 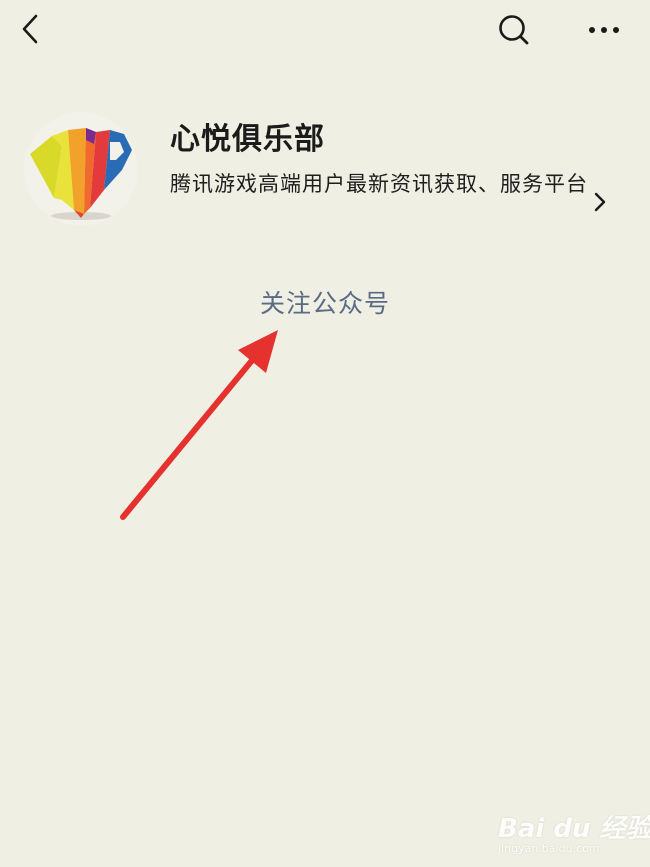 I want to click on chevron-left-icon, so click(x=32, y=30).